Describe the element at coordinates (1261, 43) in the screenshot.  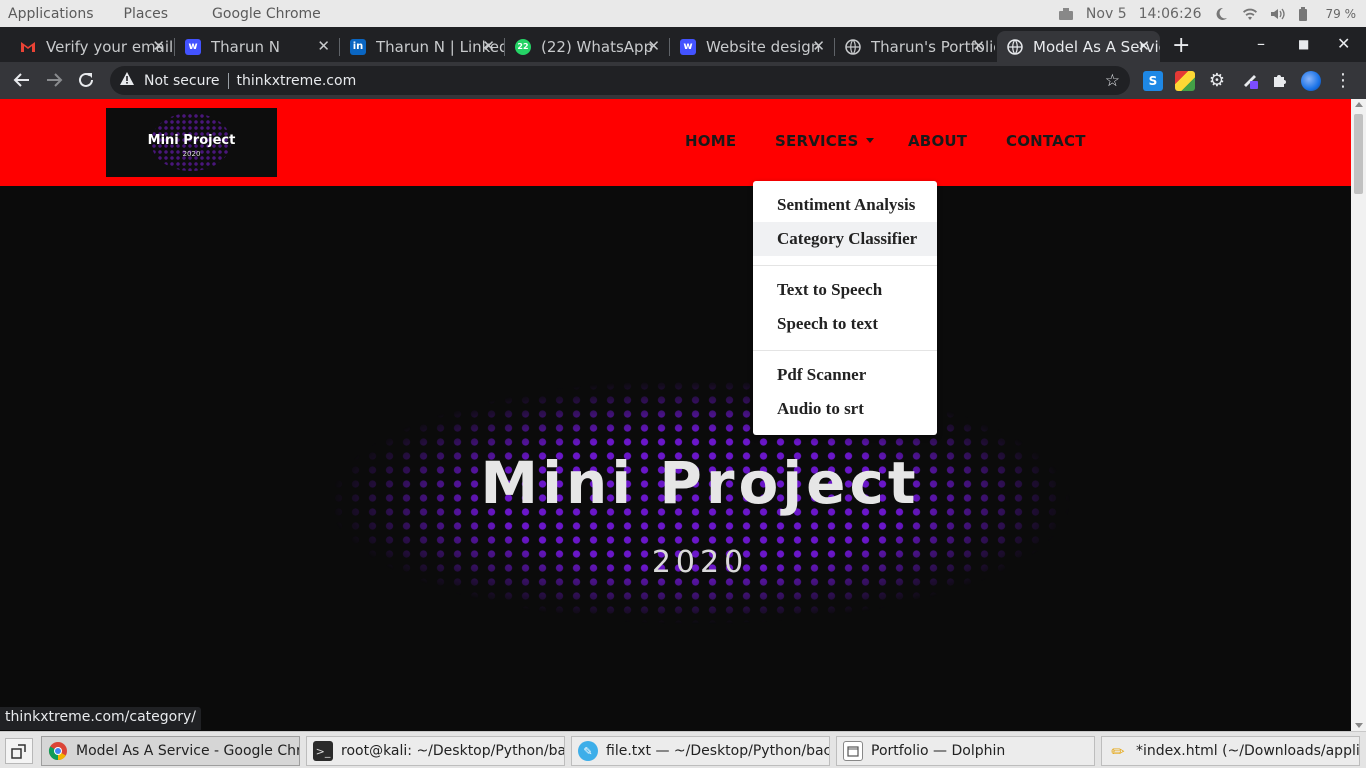
I see `minimize-window-button: –` at that location.